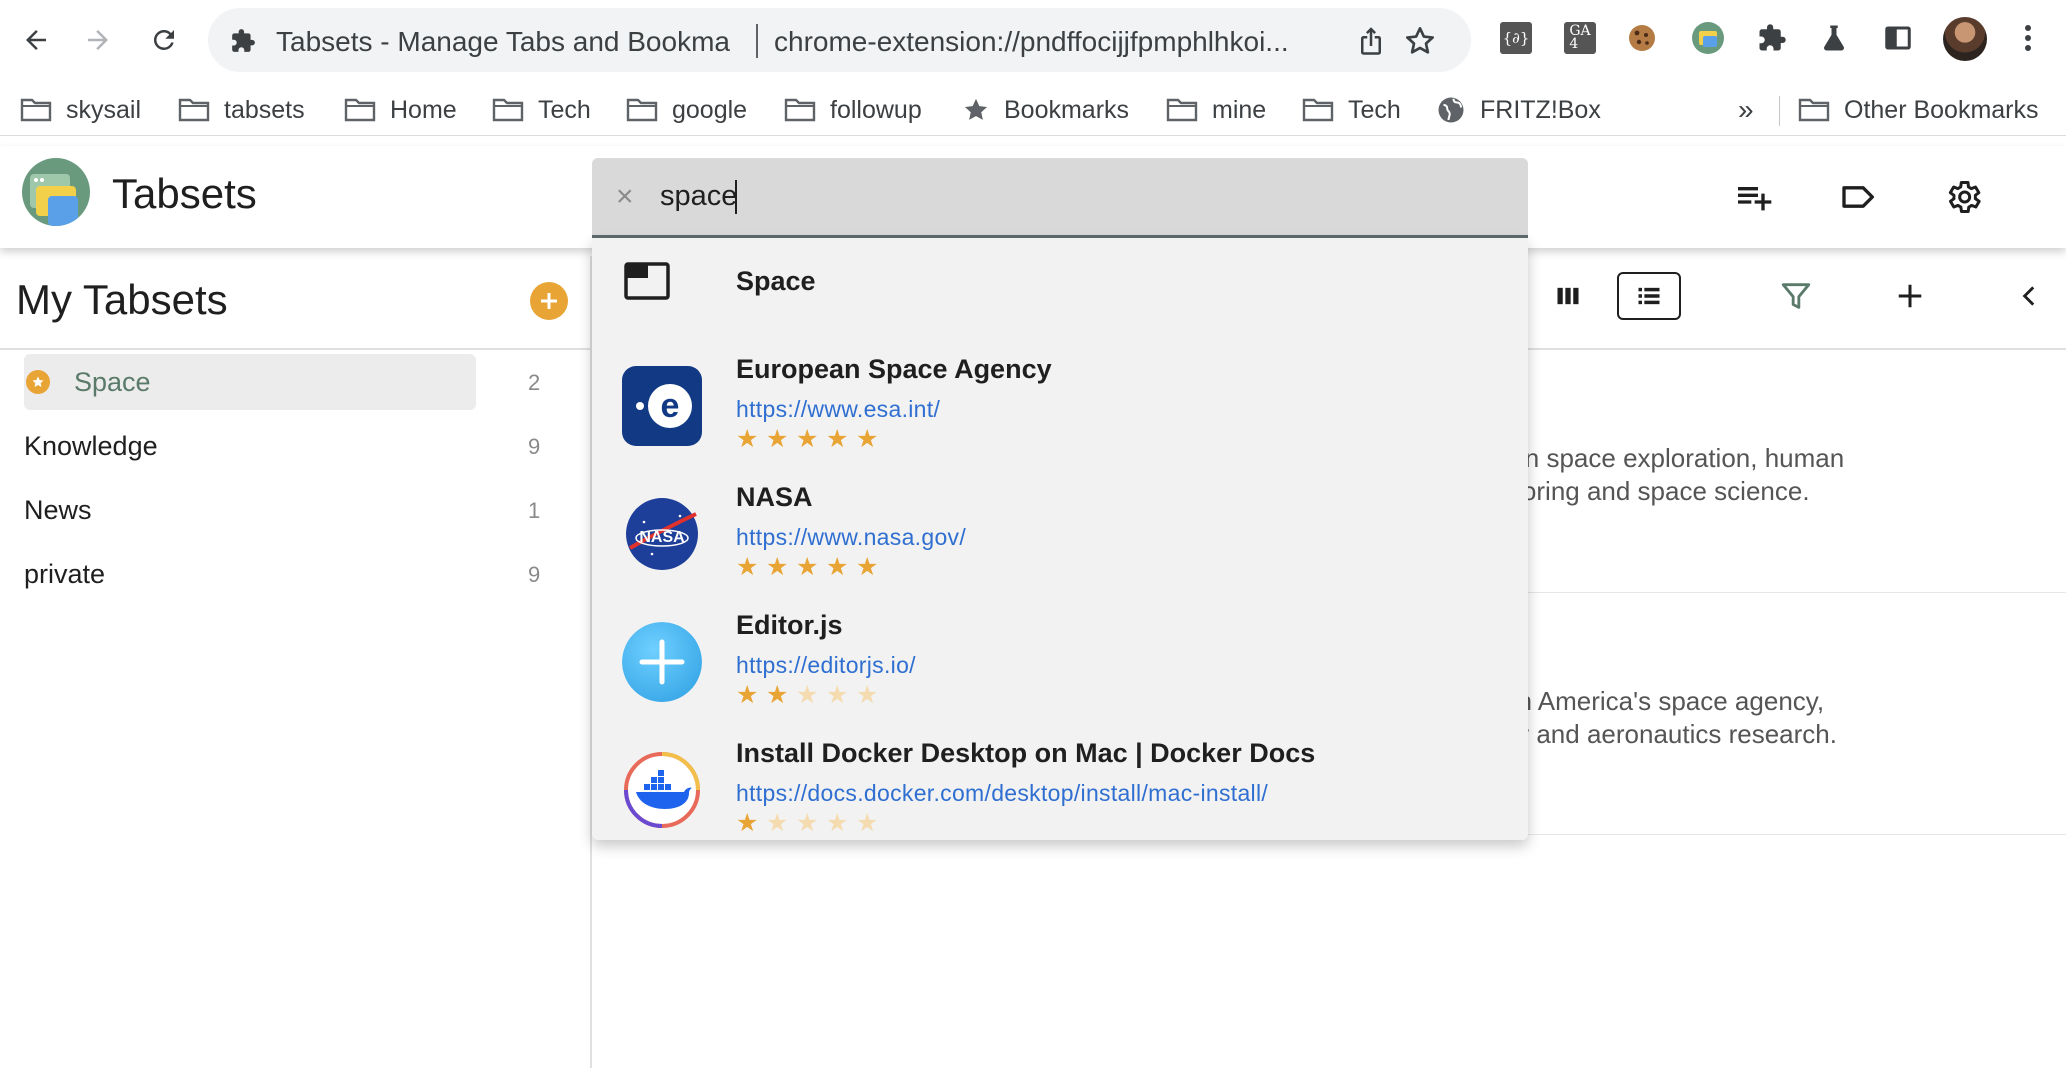 The width and height of the screenshot is (2066, 1068). I want to click on profile-avatar, so click(1965, 39).